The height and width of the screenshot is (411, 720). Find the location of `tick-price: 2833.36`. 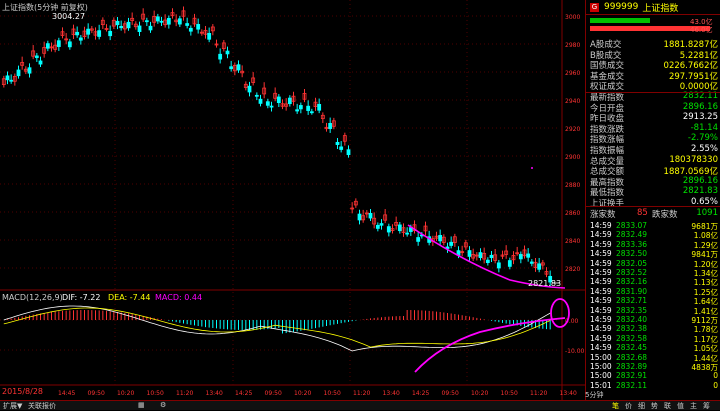

tick-price: 2833.36 is located at coordinates (632, 244).